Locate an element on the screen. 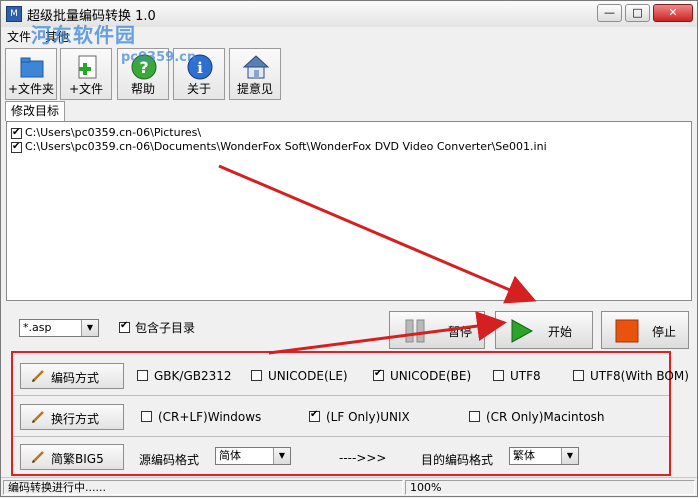 This screenshot has height=498, width=698. line-ending-option-label: (CR Only)Macintosh is located at coordinates (545, 416).